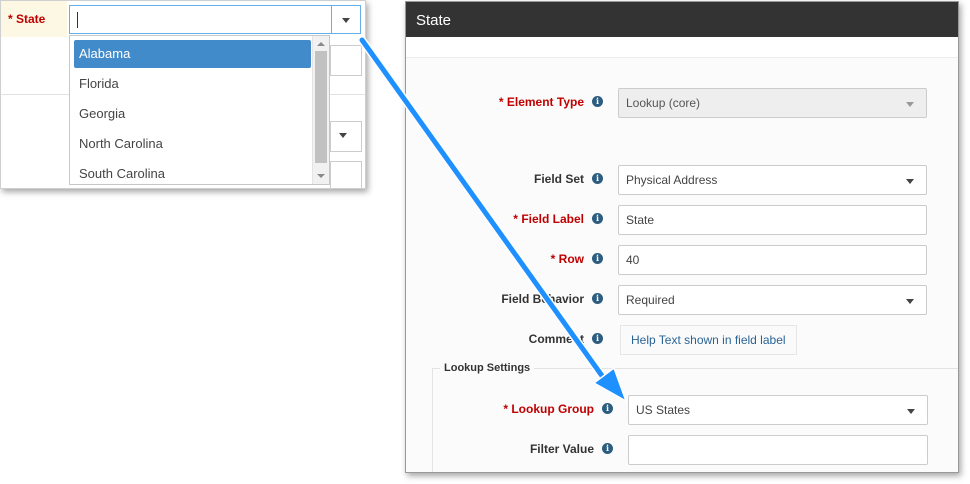  What do you see at coordinates (321, 107) in the screenshot?
I see `scrollbar-thumb` at bounding box center [321, 107].